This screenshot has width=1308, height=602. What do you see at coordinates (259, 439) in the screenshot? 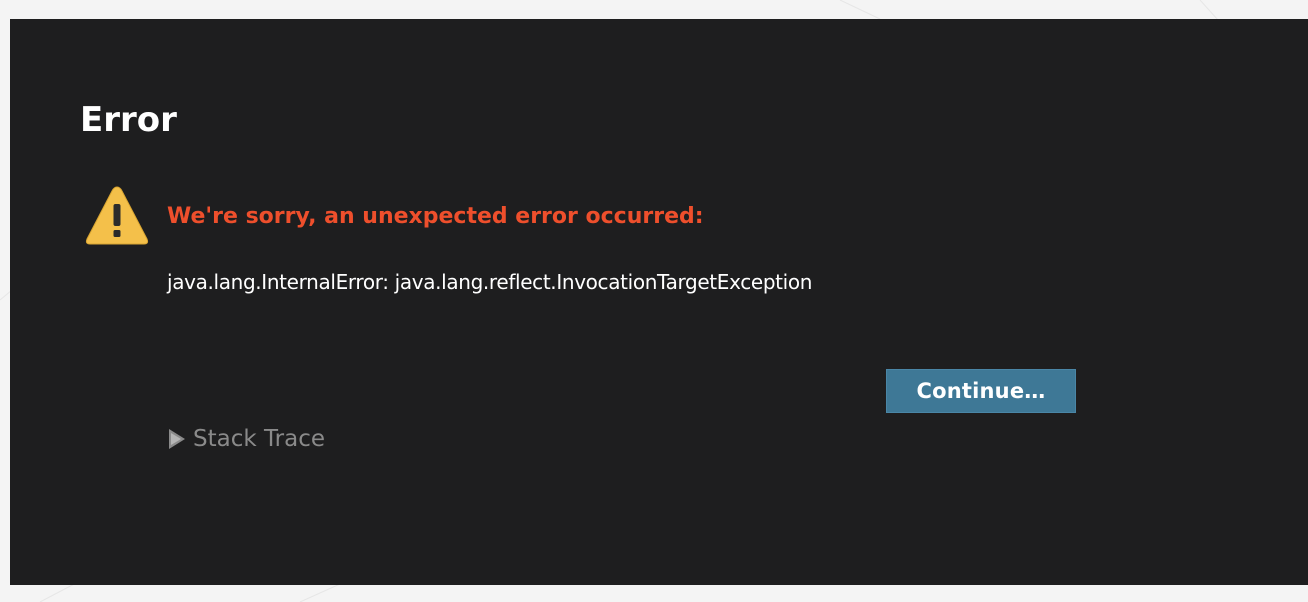
I see `stack-trace-label: Stack Trace` at bounding box center [259, 439].